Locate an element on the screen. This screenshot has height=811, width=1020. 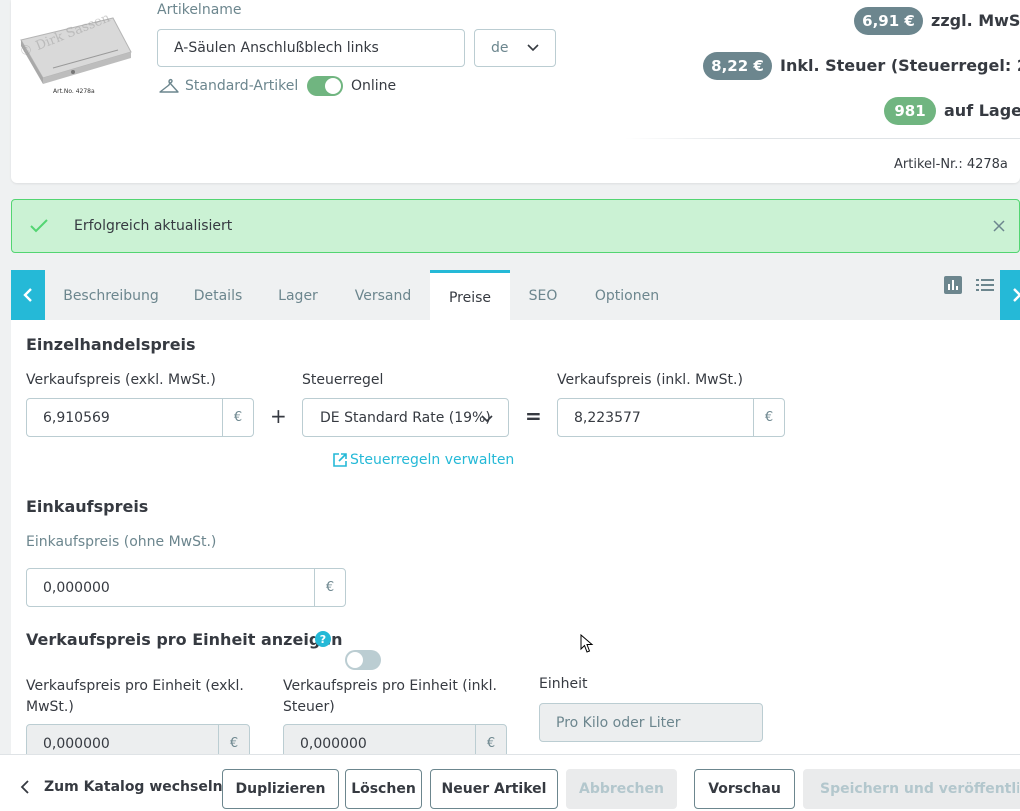
price-incl-badge: 8,22 € is located at coordinates (737, 66).